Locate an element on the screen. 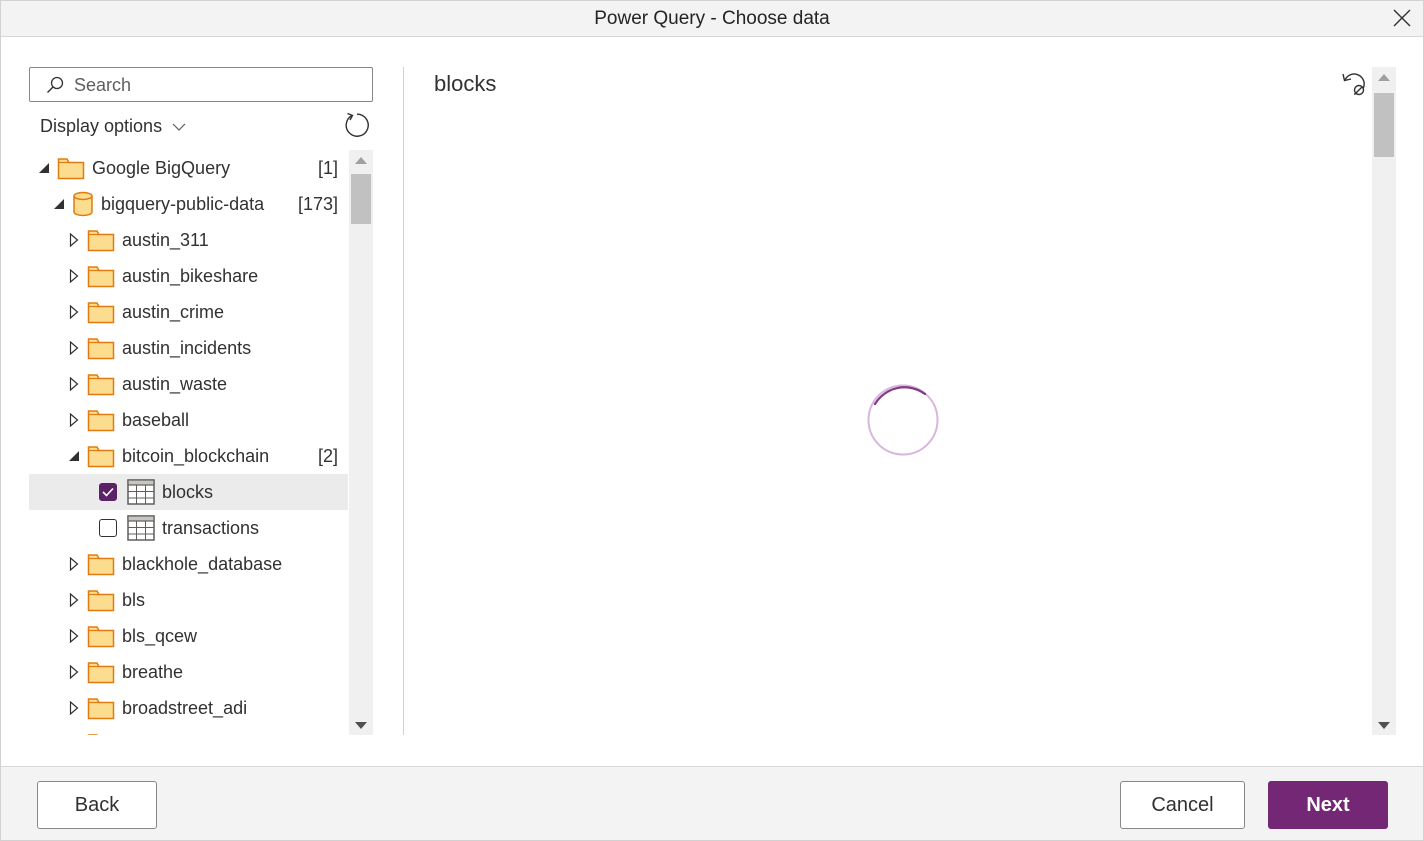  refresh-icon is located at coordinates (357, 124).